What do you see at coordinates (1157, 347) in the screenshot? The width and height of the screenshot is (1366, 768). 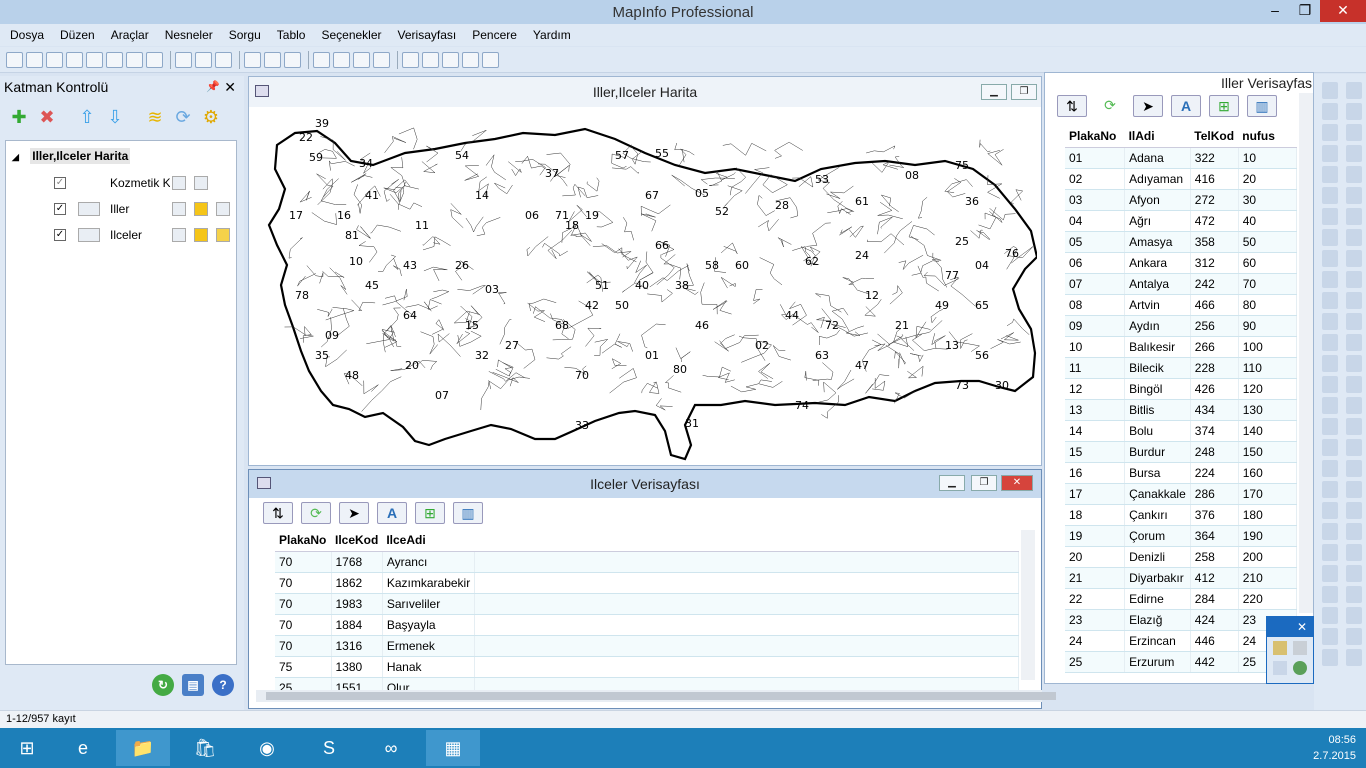 I see `table-cell: Balıkesir` at bounding box center [1157, 347].